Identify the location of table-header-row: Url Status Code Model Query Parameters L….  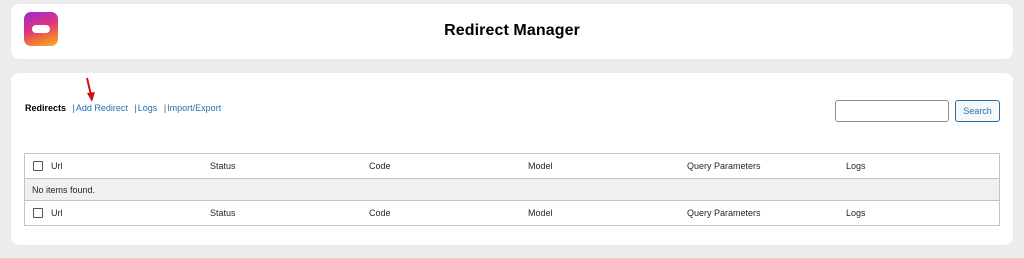
(512, 166).